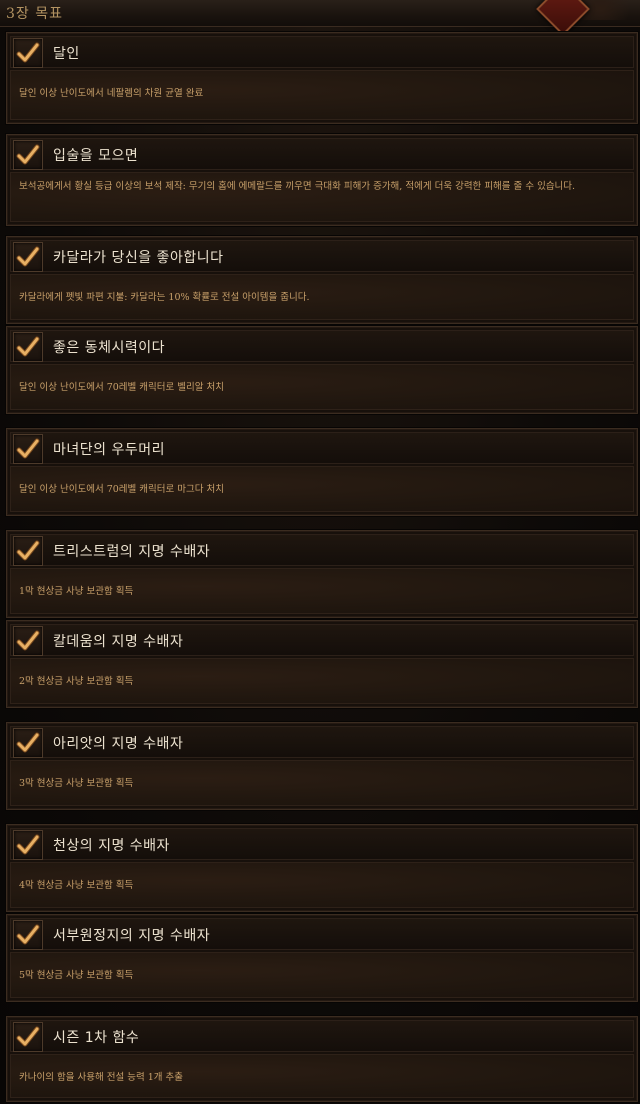 The width and height of the screenshot is (640, 1104). I want to click on objective-title: 칼데움의 지명 수배자, so click(118, 642).